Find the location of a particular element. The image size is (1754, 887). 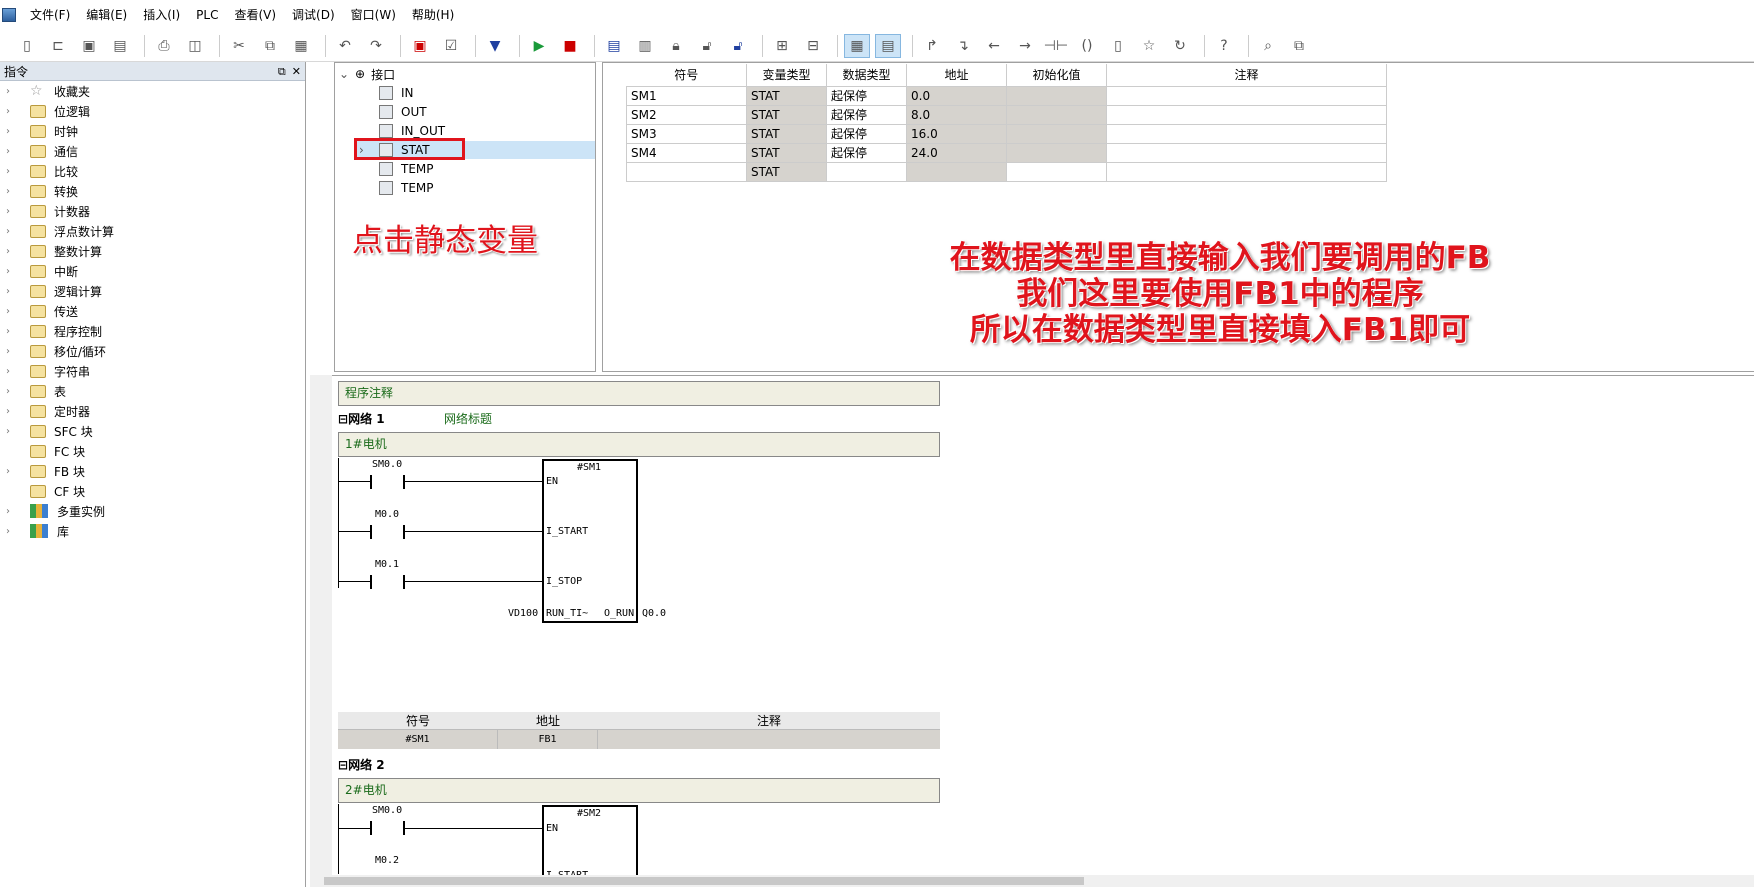

refresh-icon: ↻ is located at coordinates (1180, 46).